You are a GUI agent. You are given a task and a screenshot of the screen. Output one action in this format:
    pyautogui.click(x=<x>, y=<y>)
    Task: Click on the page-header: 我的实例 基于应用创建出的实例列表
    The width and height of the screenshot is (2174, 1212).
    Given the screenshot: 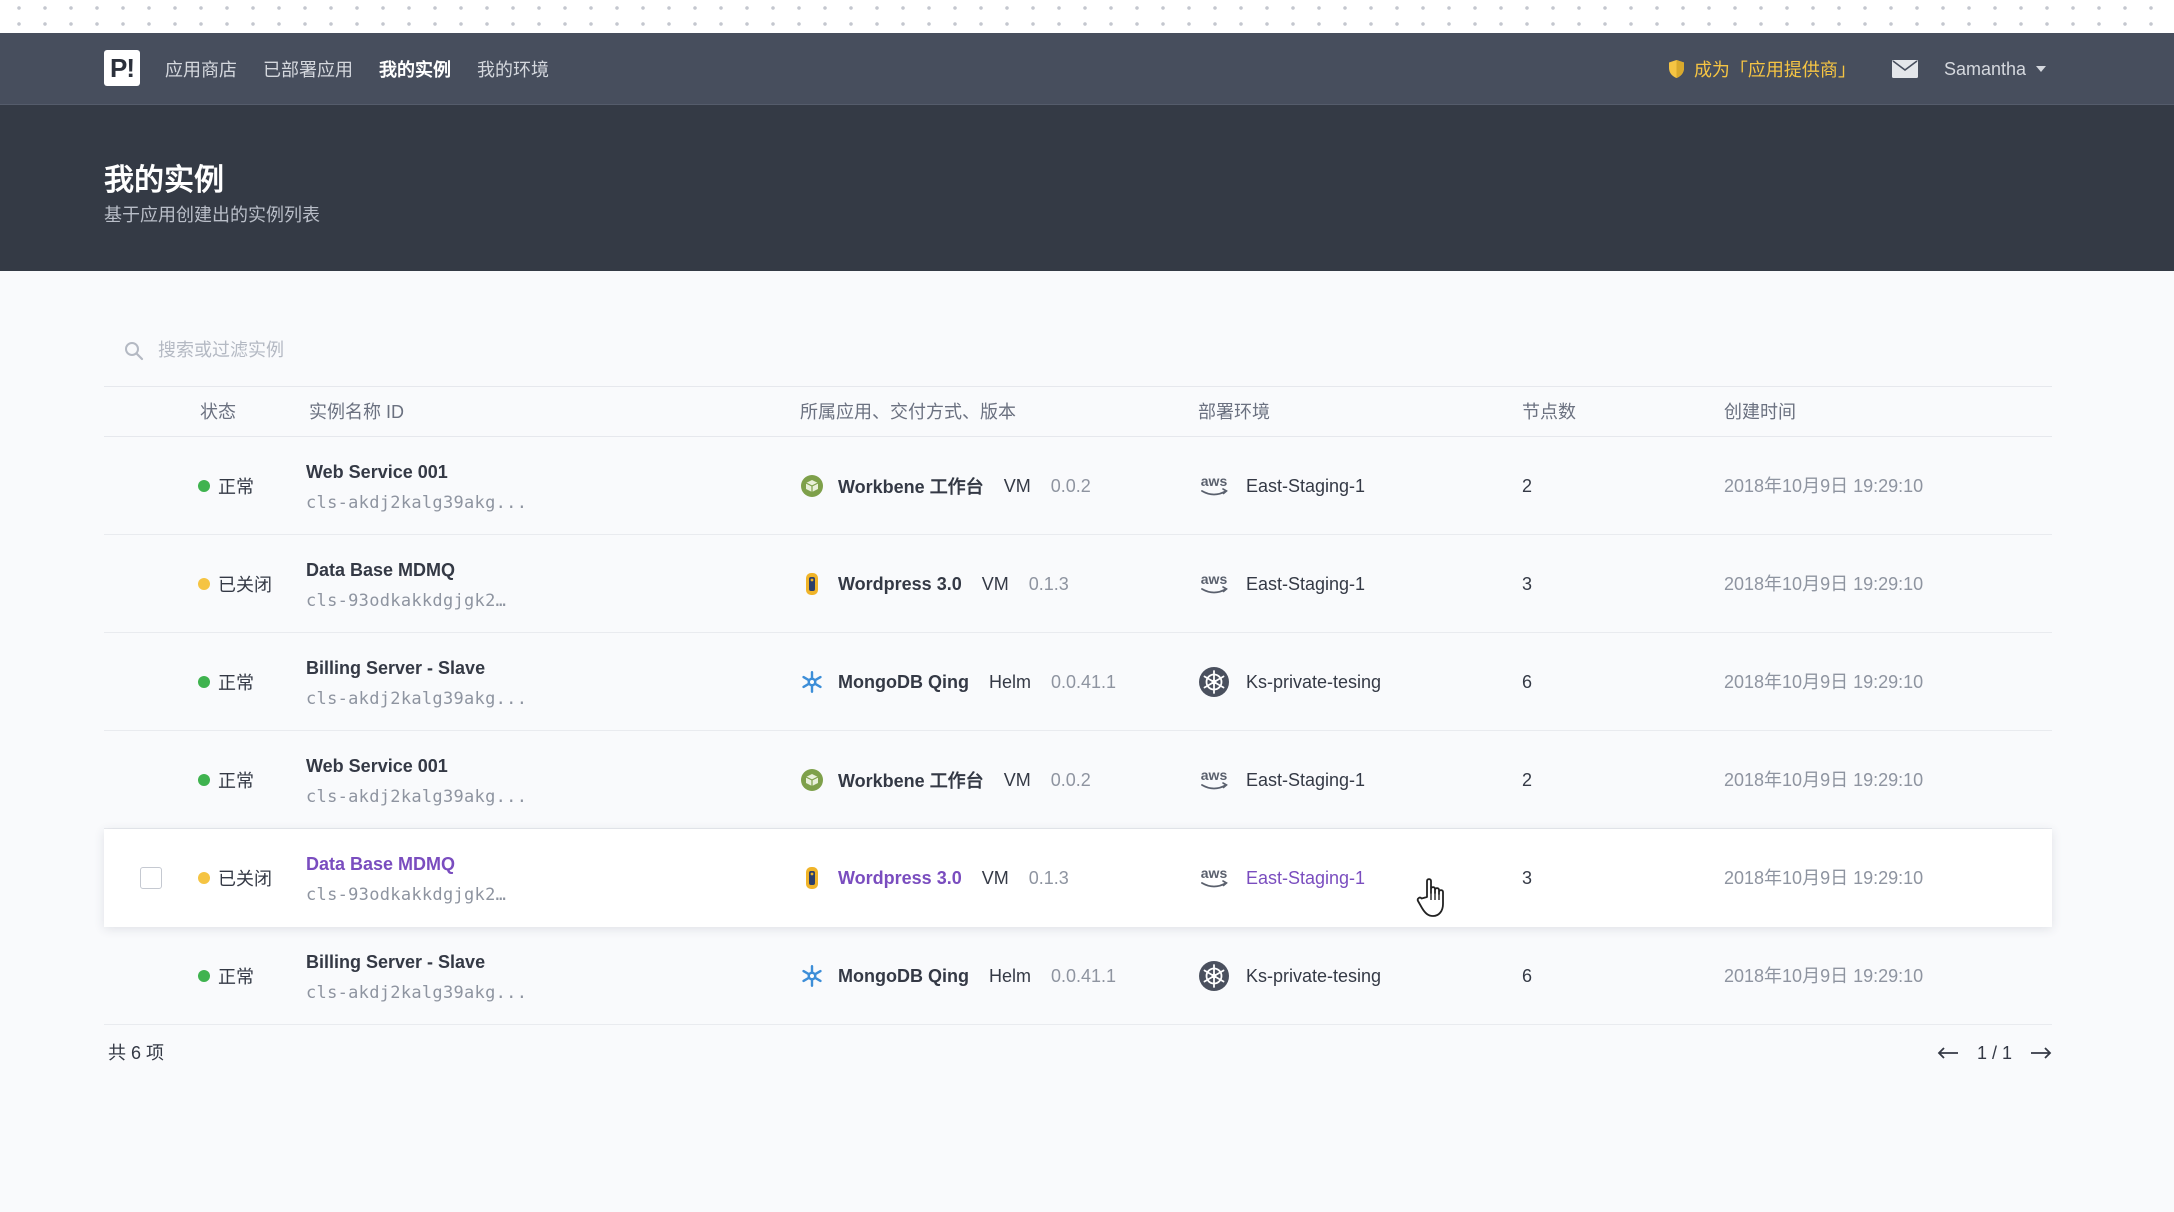 What is the action you would take?
    pyautogui.click(x=1087, y=188)
    